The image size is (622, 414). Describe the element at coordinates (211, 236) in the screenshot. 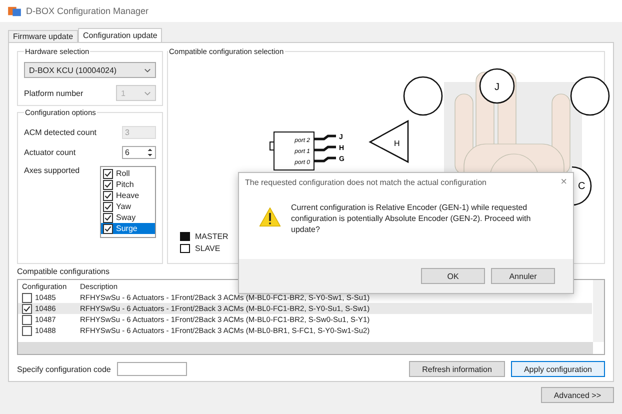

I see `legend-label: MASTER` at that location.